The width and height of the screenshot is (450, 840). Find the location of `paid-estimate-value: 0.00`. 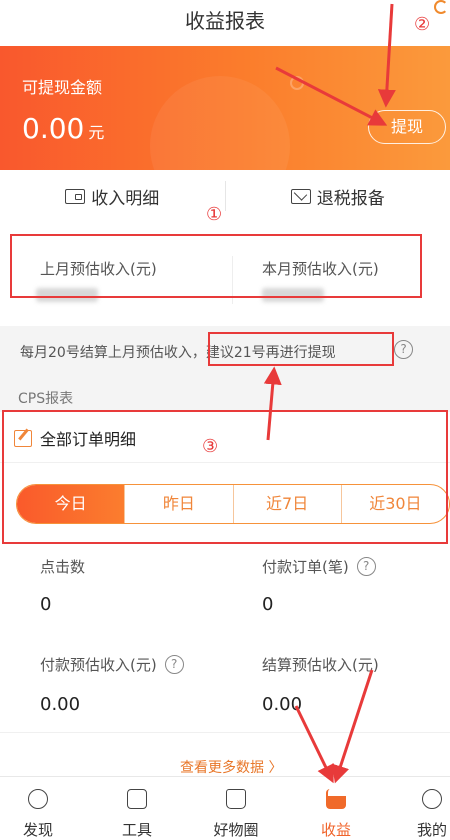

paid-estimate-value: 0.00 is located at coordinates (60, 704).